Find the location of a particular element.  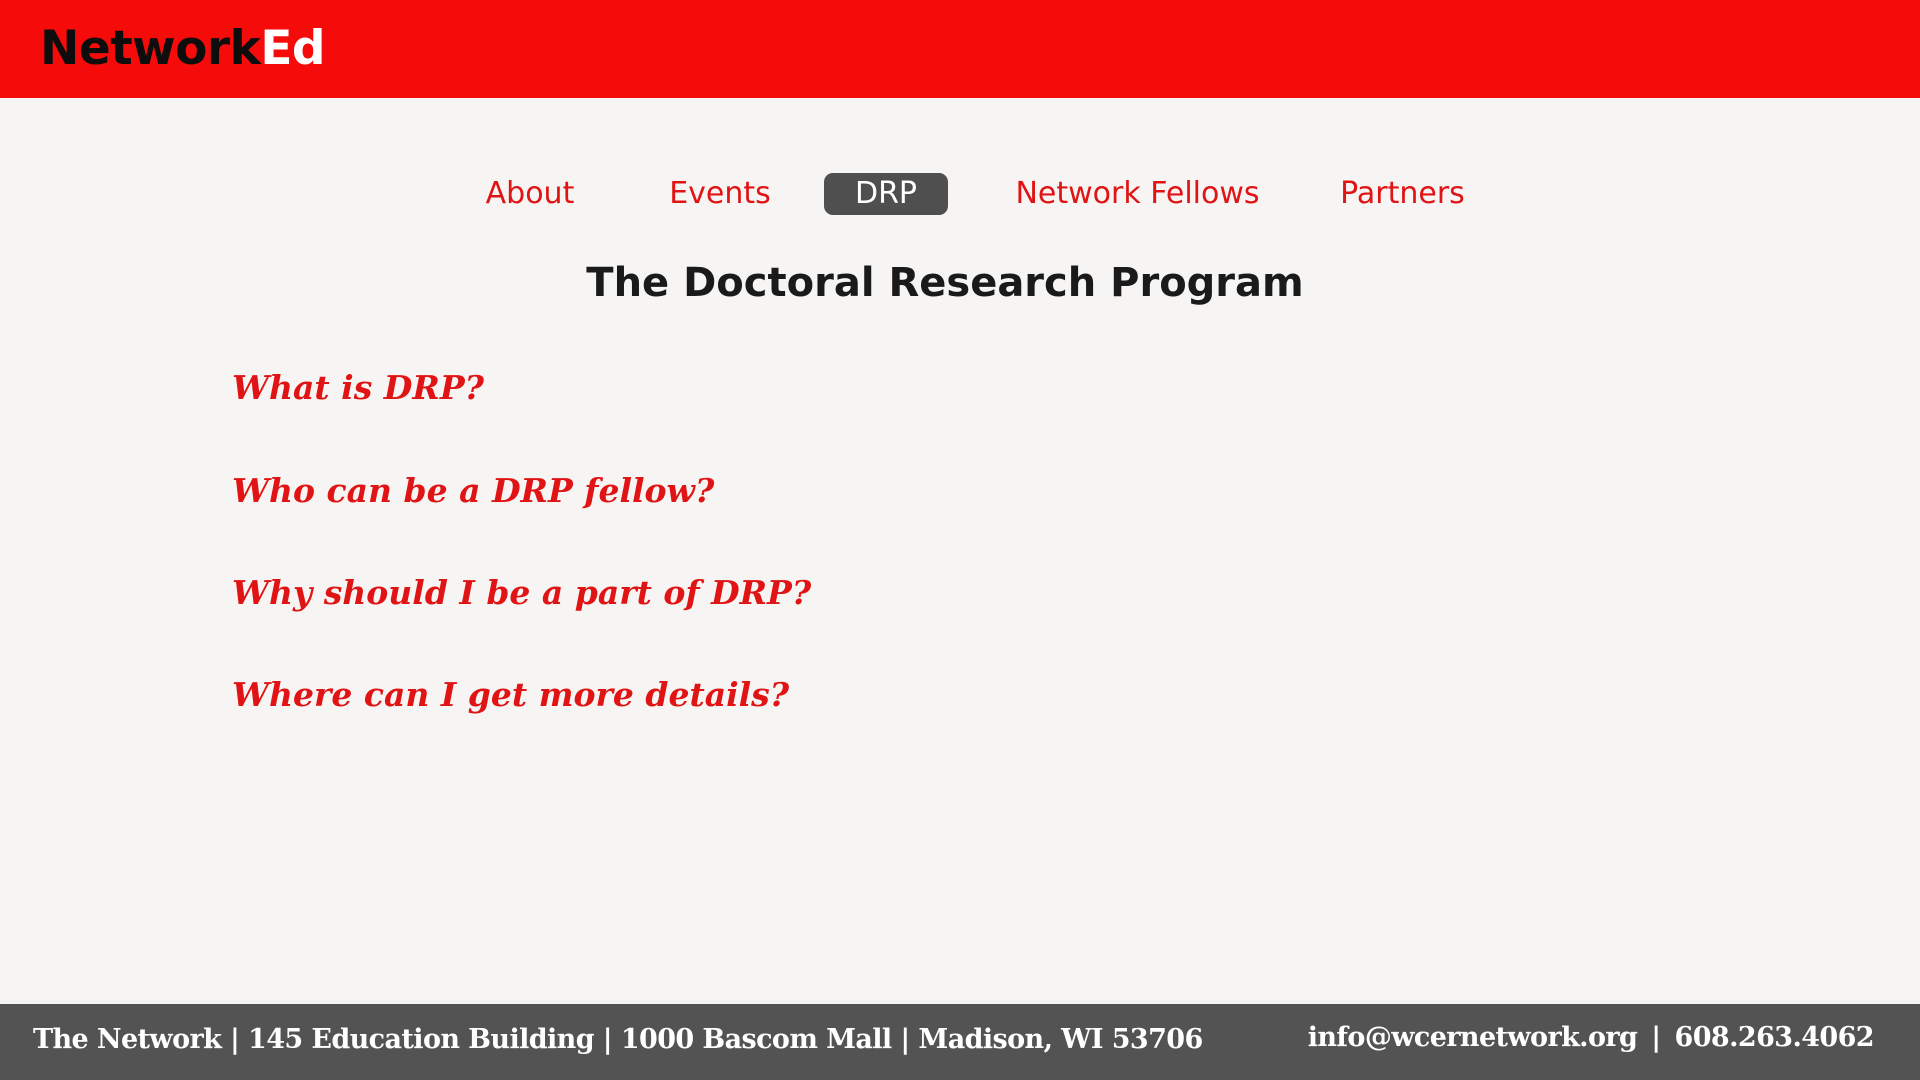

footer-email: info@wcernetwork.org is located at coordinates (1473, 1037).